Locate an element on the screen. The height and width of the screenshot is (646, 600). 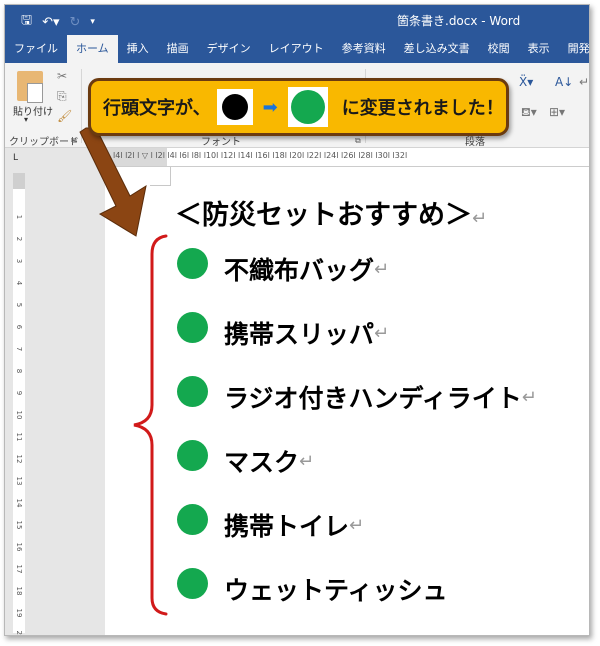
callout-text-after: に変更されました！ is located at coordinates (422, 108).